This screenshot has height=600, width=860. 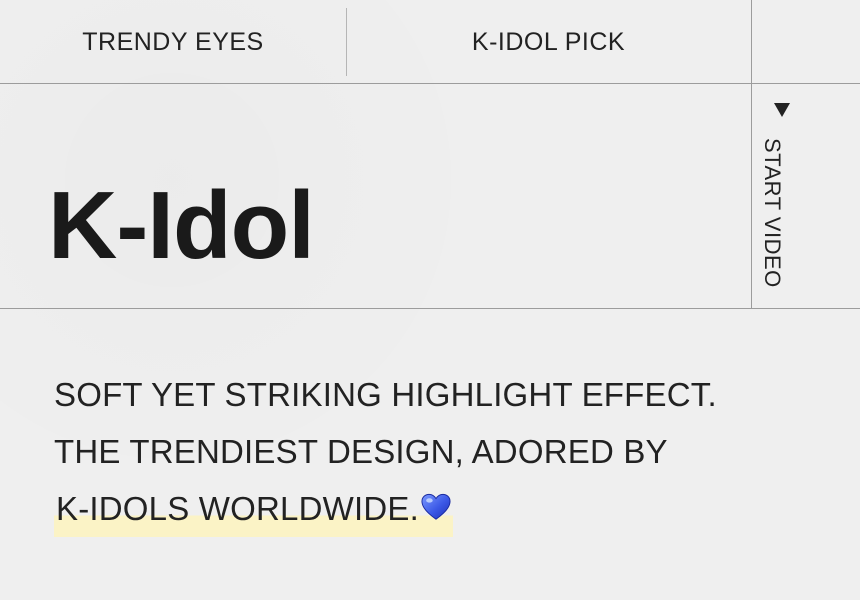 I want to click on play-down-triangle-icon, so click(x=782, y=110).